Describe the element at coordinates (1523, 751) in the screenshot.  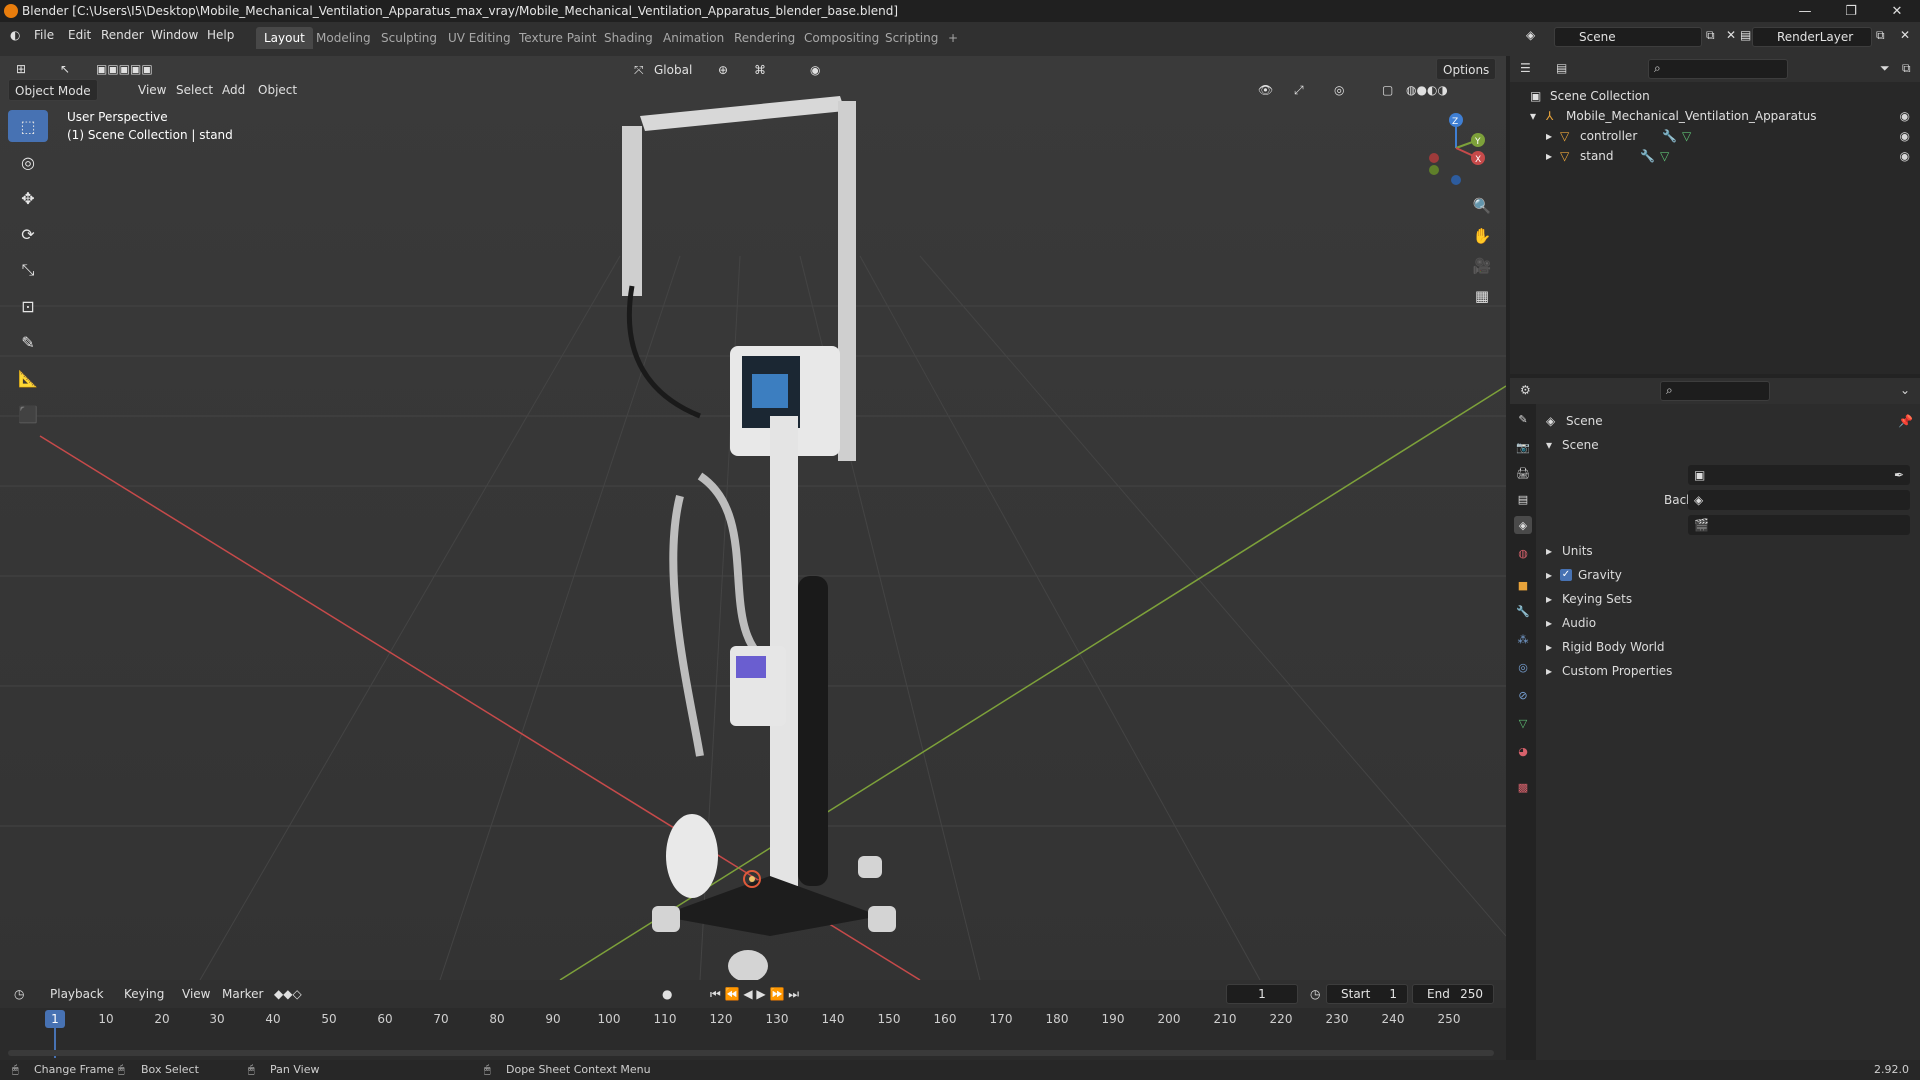
I see `material-tab-icon: ◕` at that location.